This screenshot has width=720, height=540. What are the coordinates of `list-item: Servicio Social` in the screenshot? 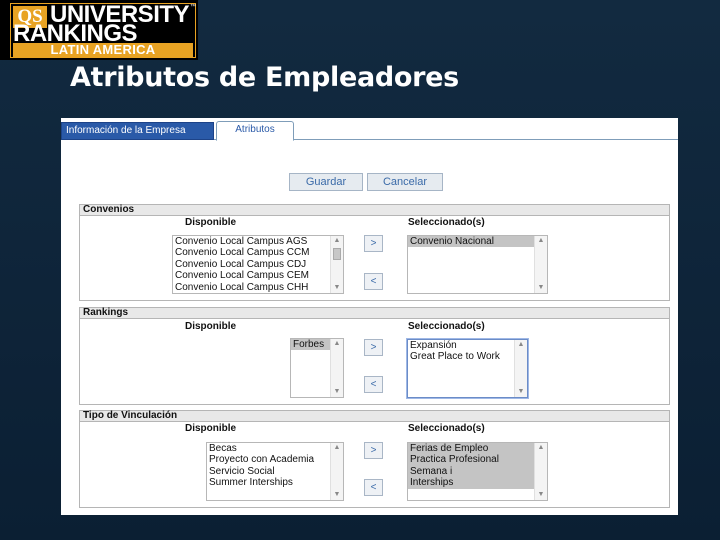 It's located at (275, 471).